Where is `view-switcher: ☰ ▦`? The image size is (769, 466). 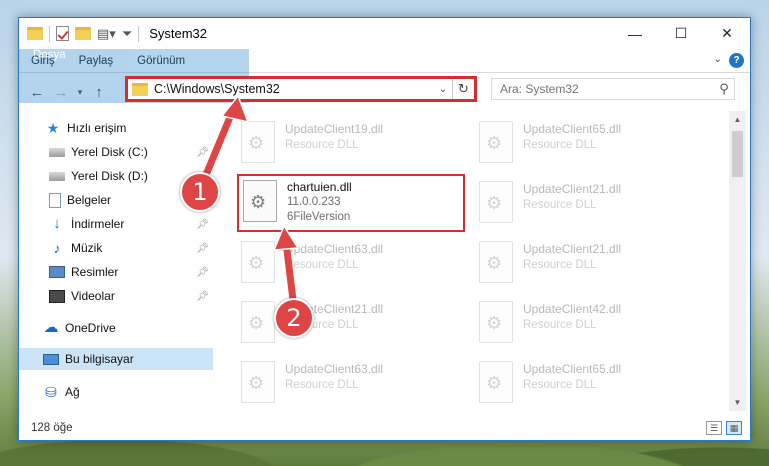 view-switcher: ☰ ▦ is located at coordinates (724, 428).